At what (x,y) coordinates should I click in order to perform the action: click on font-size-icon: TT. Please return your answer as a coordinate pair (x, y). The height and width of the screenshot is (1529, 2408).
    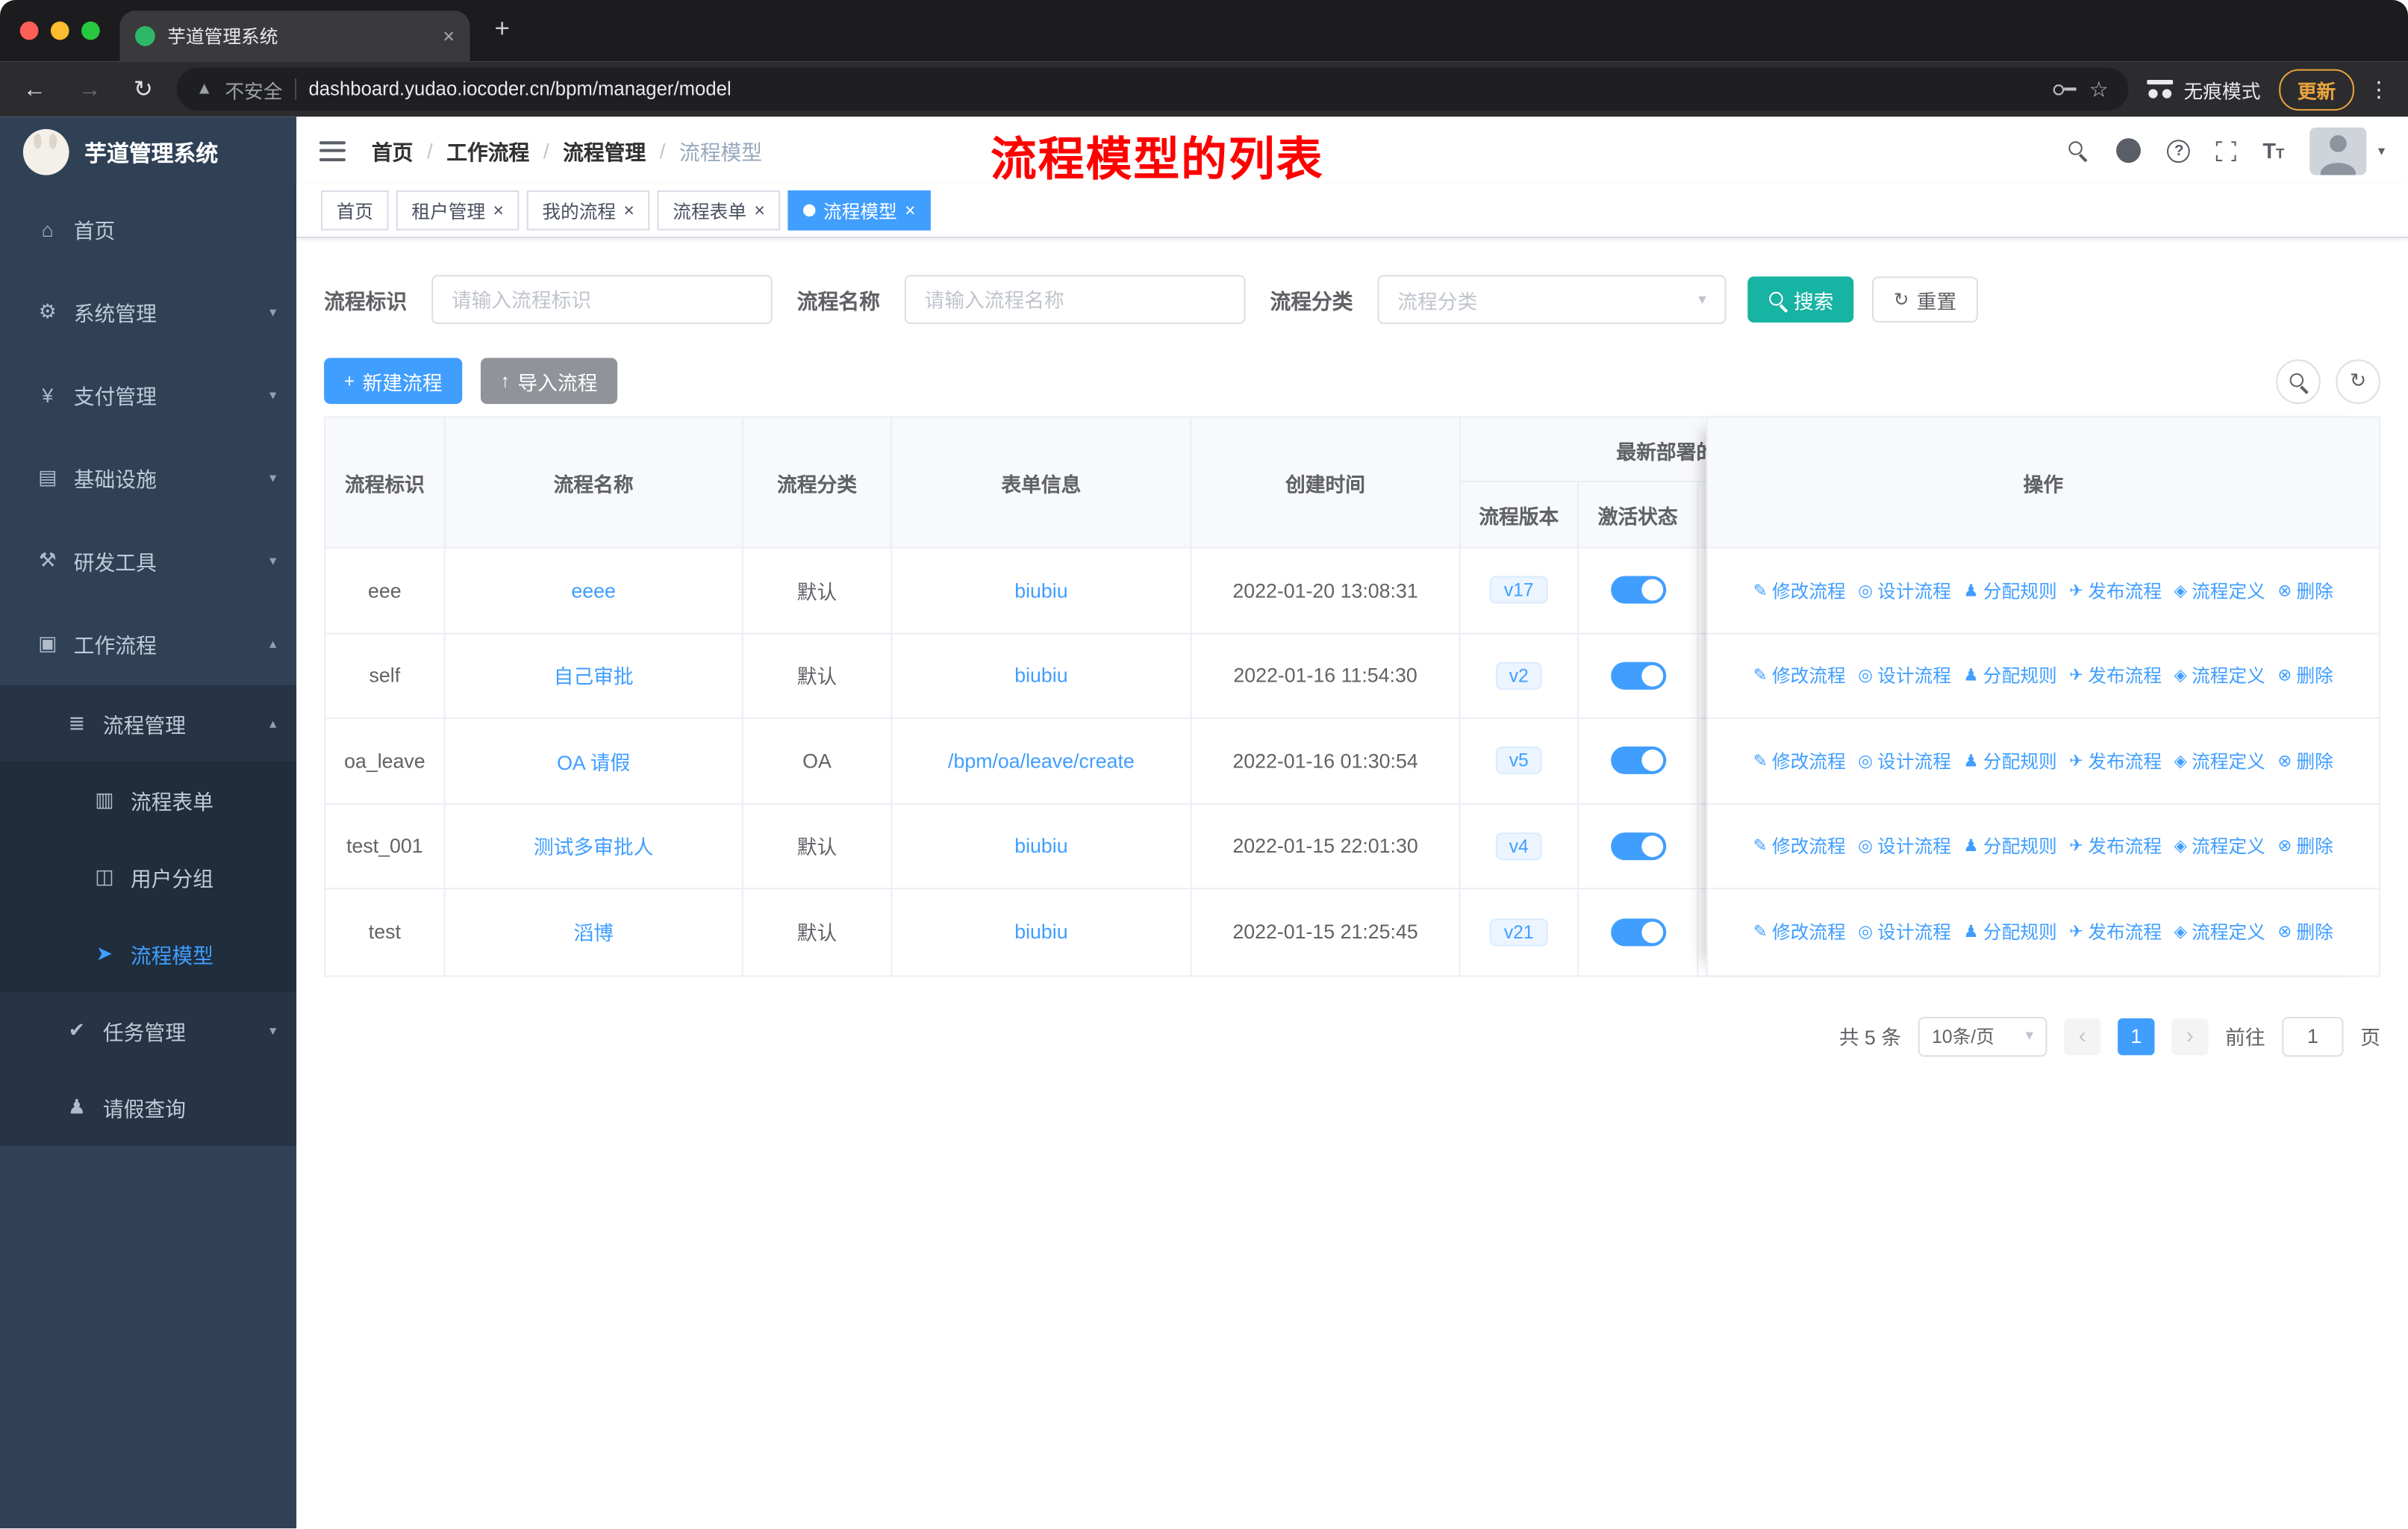
    Looking at the image, I should click on (2273, 150).